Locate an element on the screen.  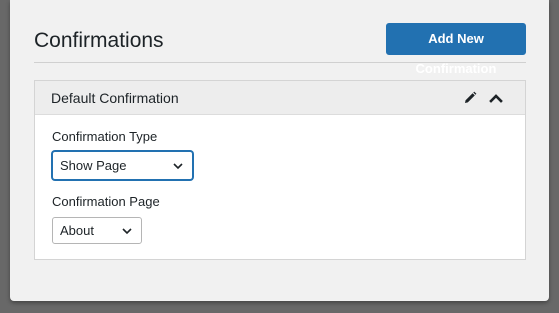
confirmation-type-value: Show Page is located at coordinates (93, 165).